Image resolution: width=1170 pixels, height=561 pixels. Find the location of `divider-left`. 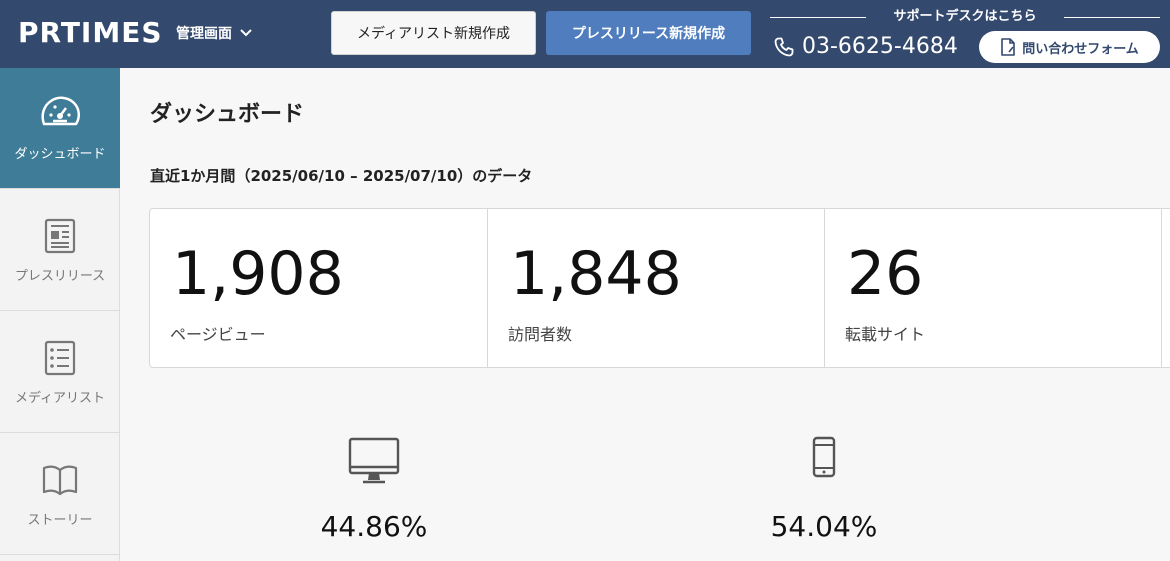

divider-left is located at coordinates (818, 17).